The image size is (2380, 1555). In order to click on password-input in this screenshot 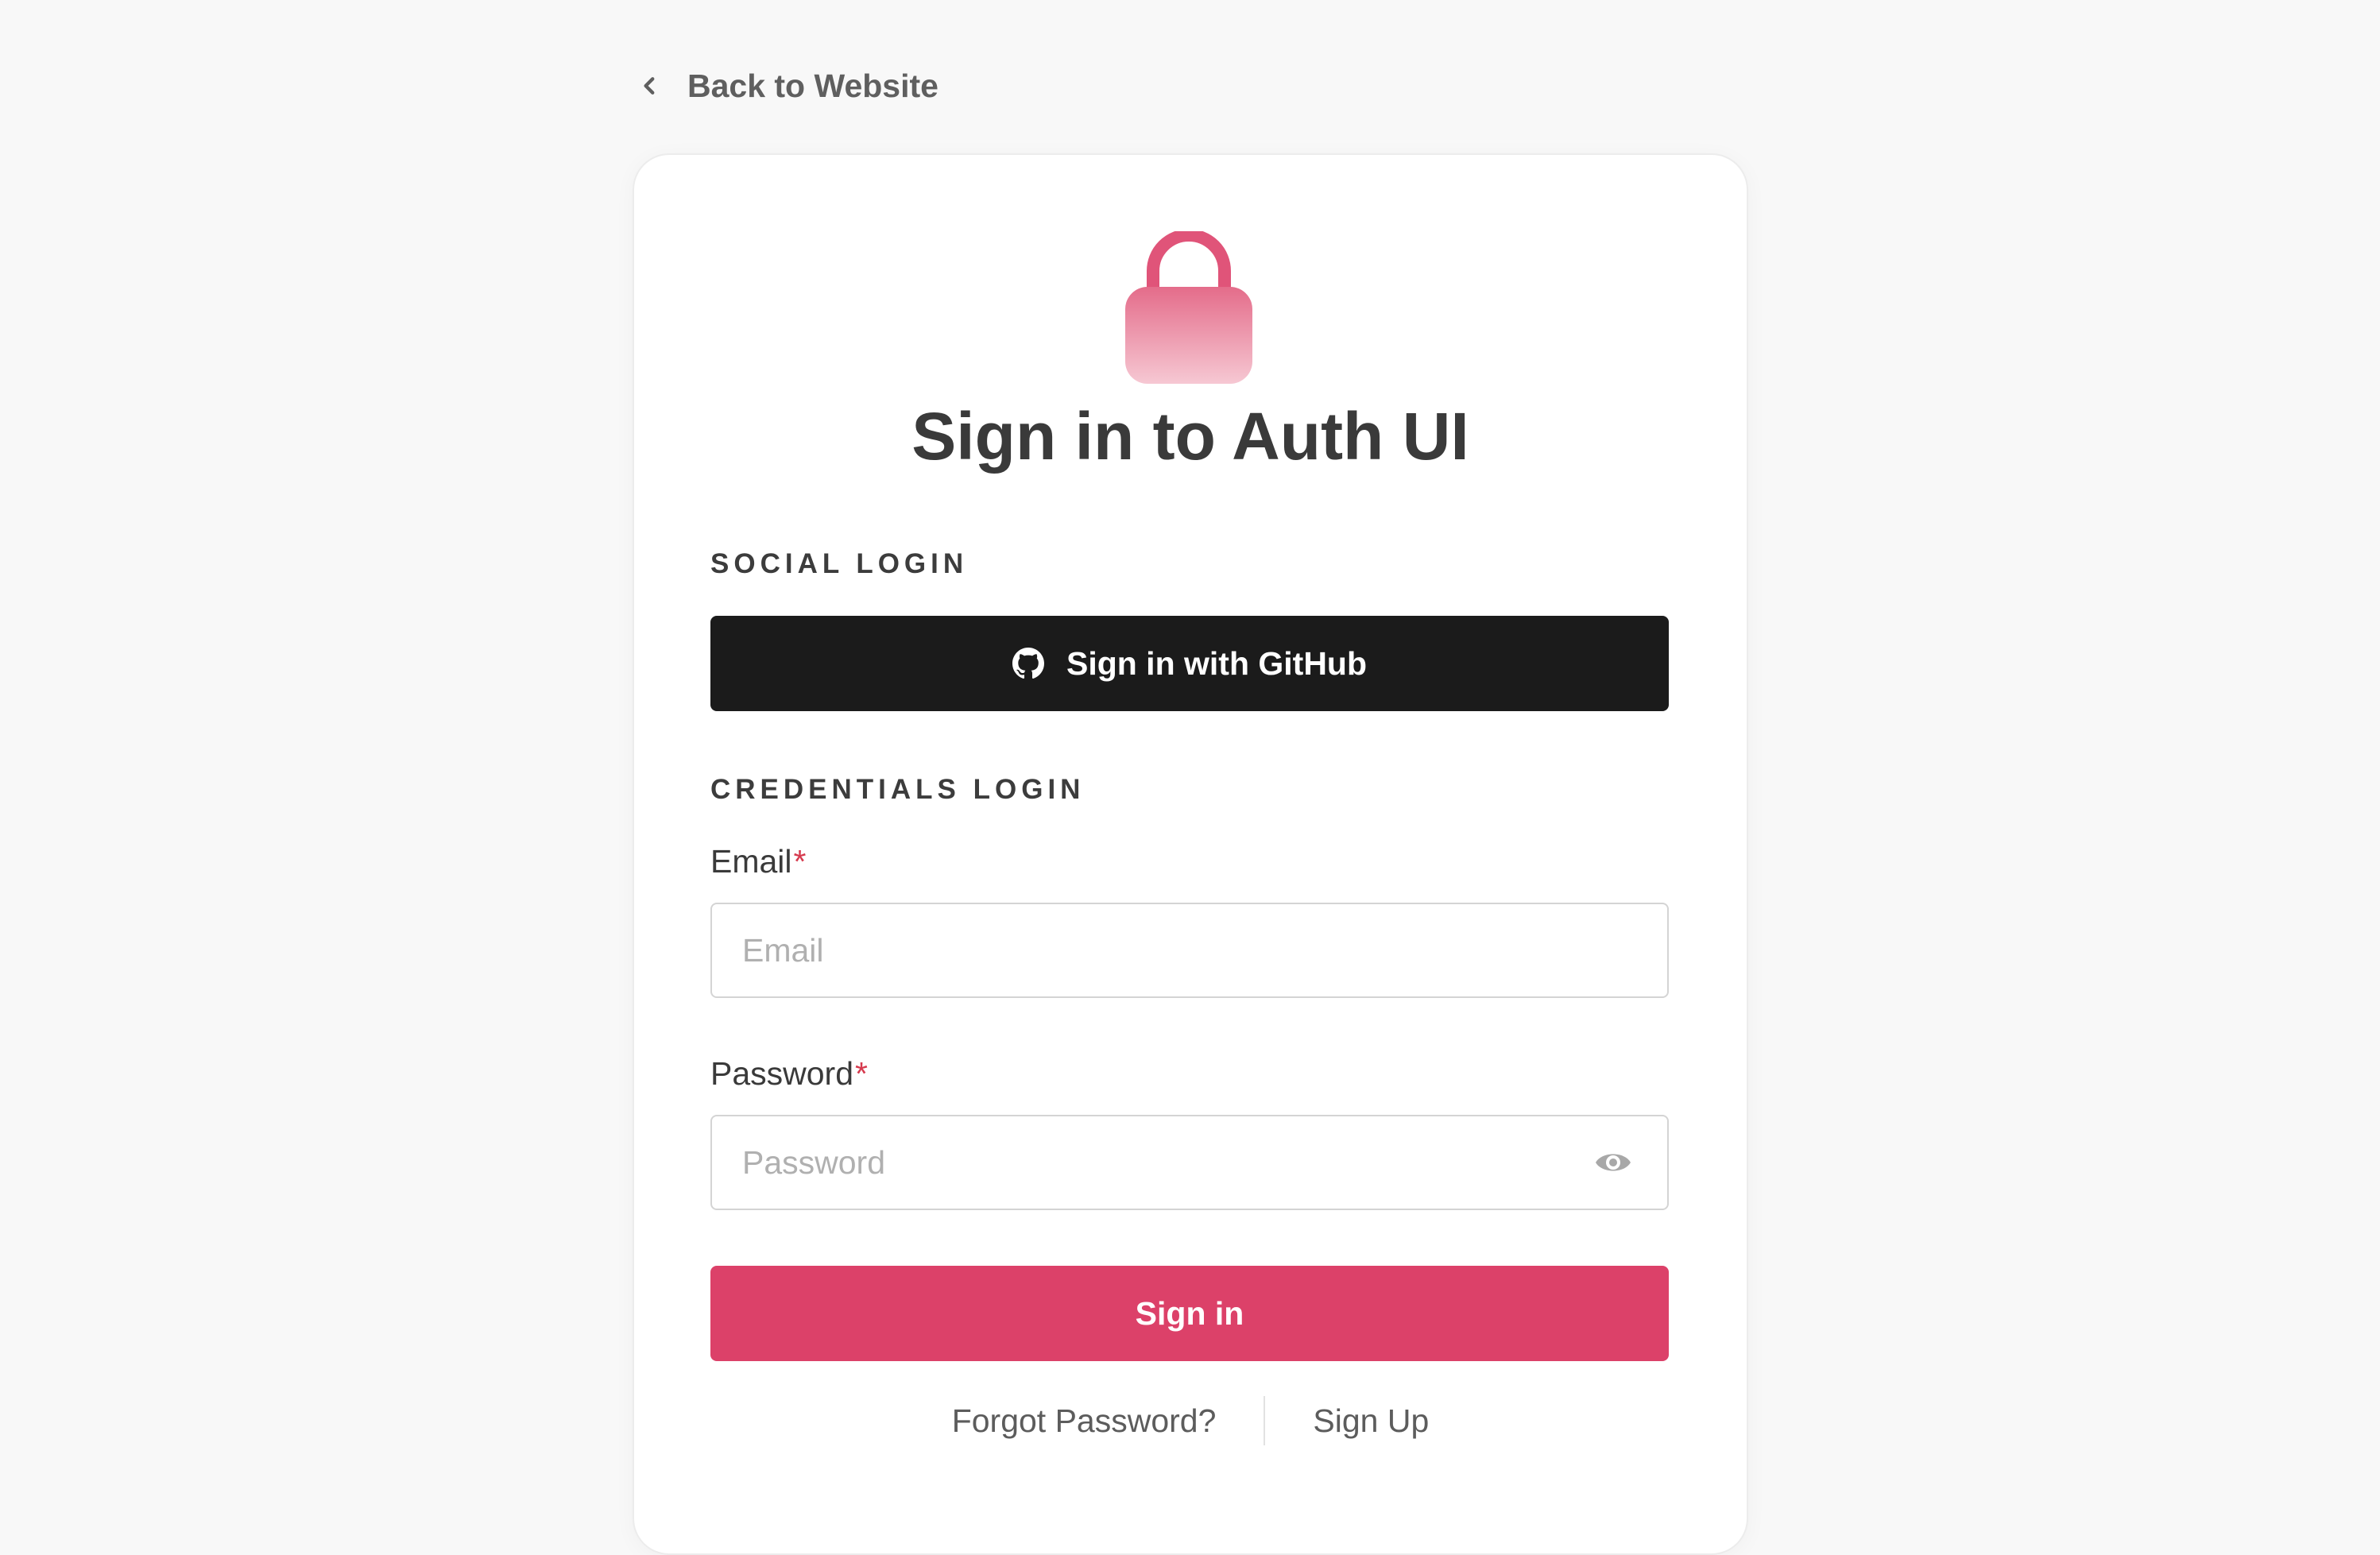, I will do `click(1189, 1162)`.